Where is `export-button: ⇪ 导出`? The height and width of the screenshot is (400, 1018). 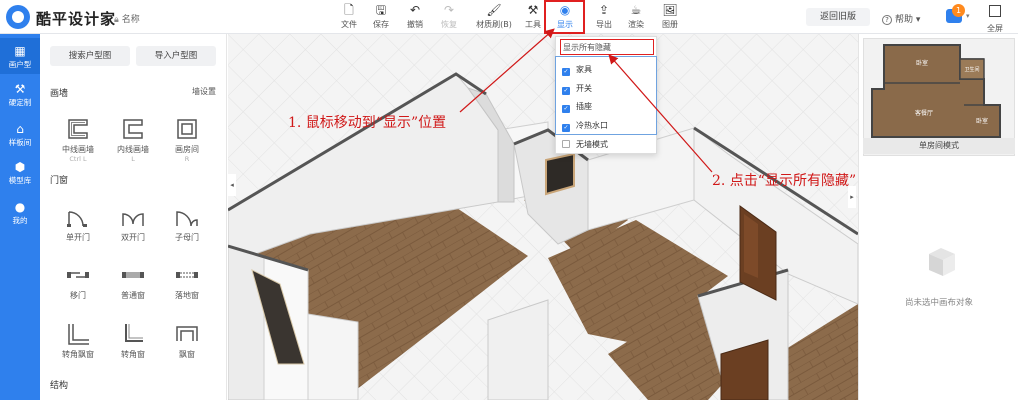
export-button: ⇪ 导出 is located at coordinates (604, 17).